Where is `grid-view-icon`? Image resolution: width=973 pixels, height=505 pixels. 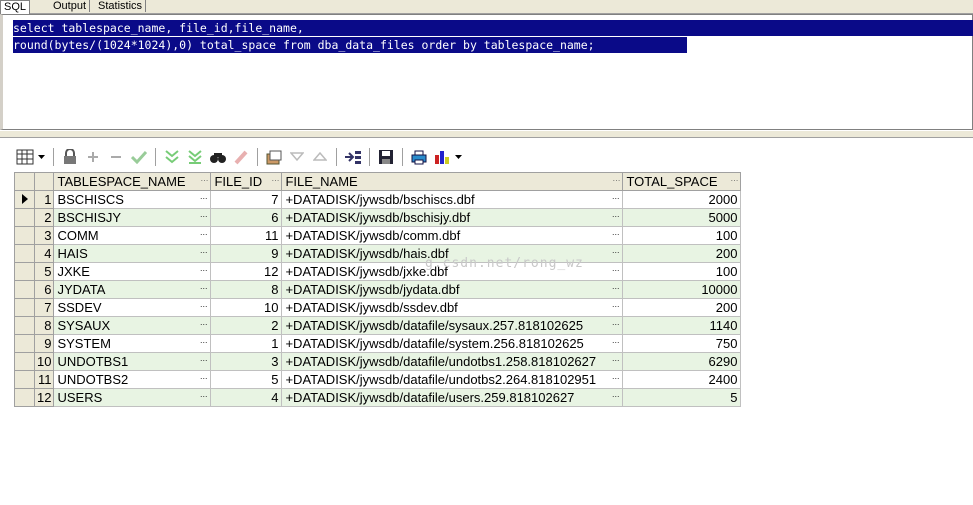 grid-view-icon is located at coordinates (25, 157).